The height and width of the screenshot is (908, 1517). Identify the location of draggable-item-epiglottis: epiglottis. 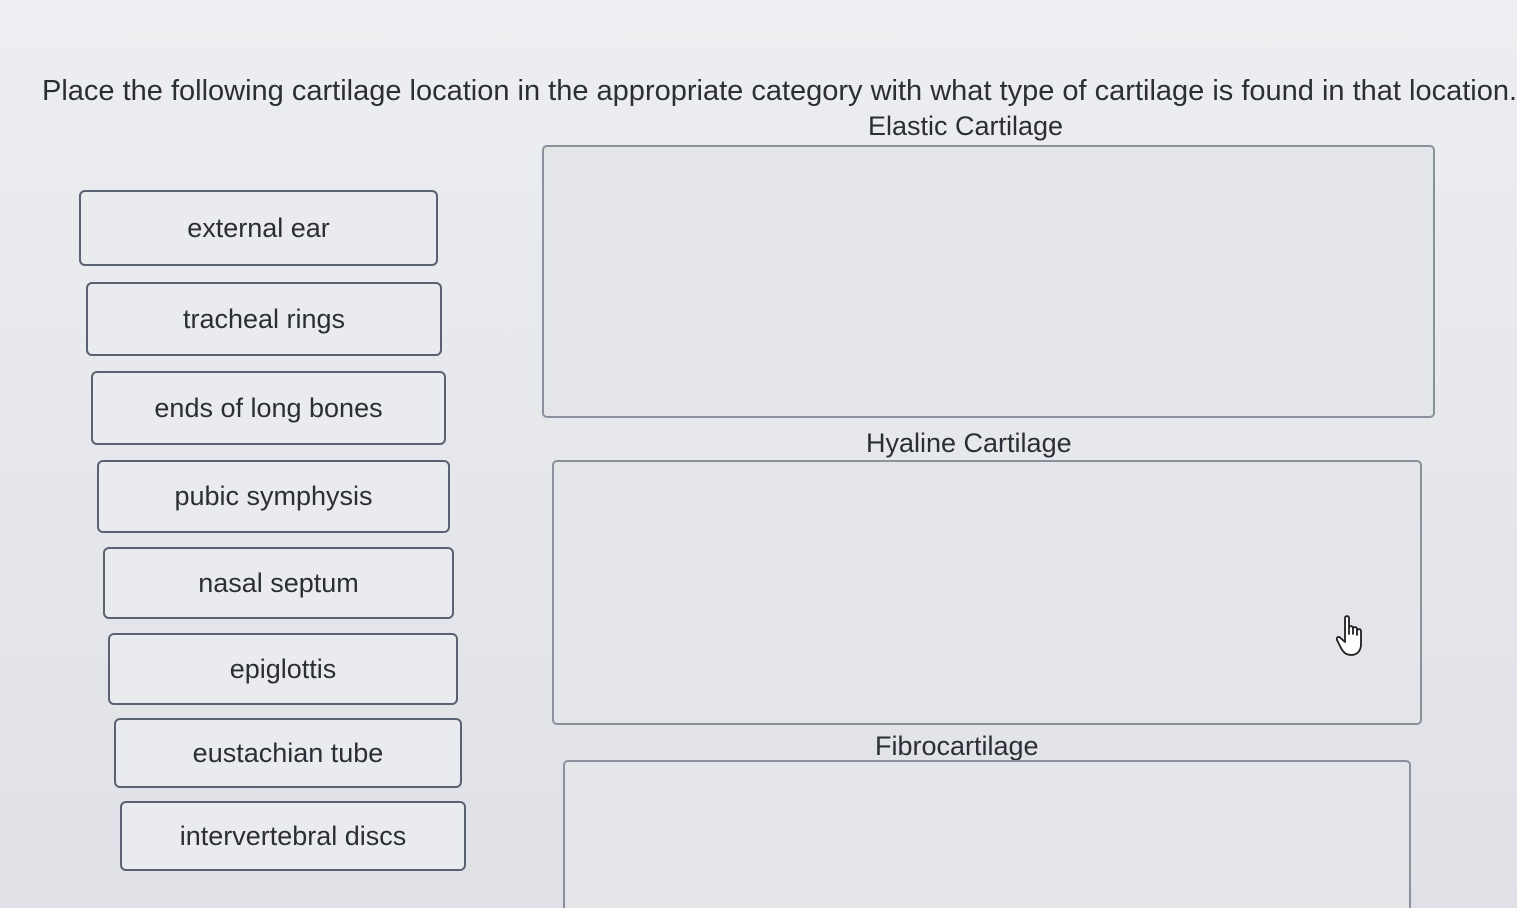
(283, 669).